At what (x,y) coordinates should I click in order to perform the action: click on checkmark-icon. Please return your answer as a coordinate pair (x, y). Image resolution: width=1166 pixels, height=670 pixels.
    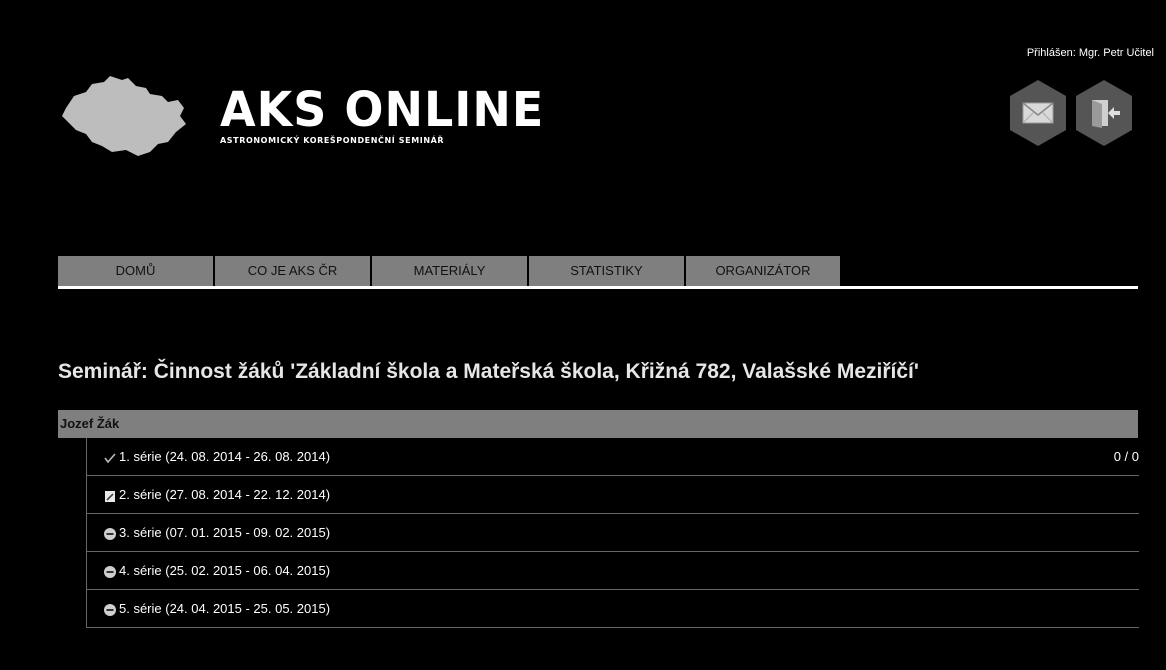
    Looking at the image, I should click on (110, 458).